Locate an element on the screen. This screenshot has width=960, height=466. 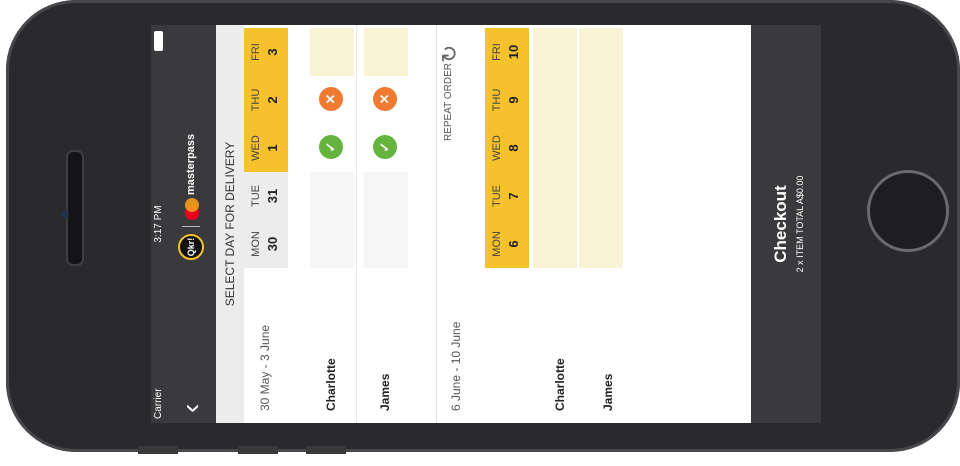
day-header: THU 9 is located at coordinates (507, 100).